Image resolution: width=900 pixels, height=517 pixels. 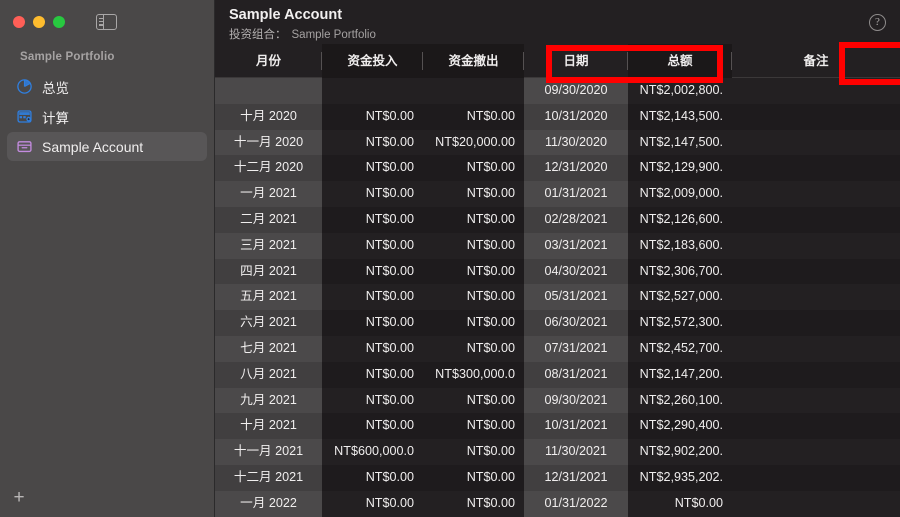 I want to click on cell-month: 六月 2021, so click(x=268, y=323).